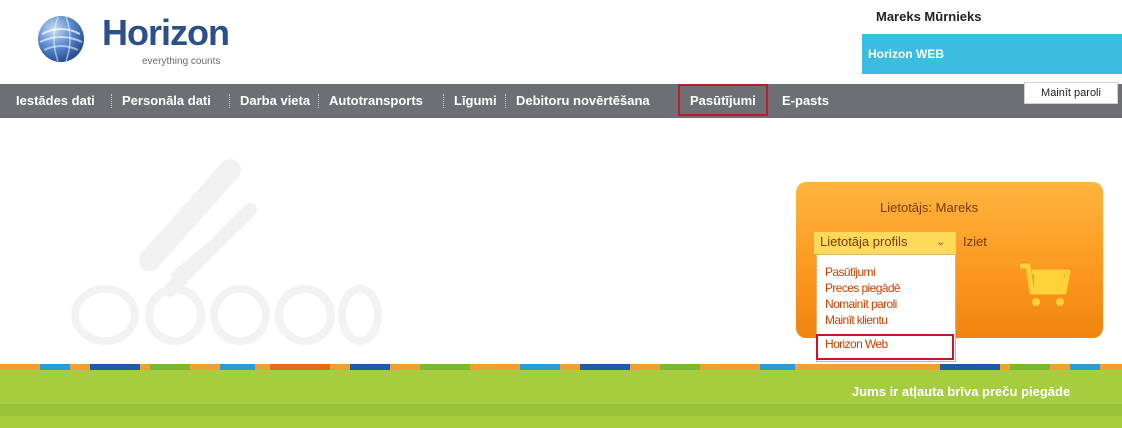  Describe the element at coordinates (181, 61) in the screenshot. I see `logo-tagline: everything counts` at that location.